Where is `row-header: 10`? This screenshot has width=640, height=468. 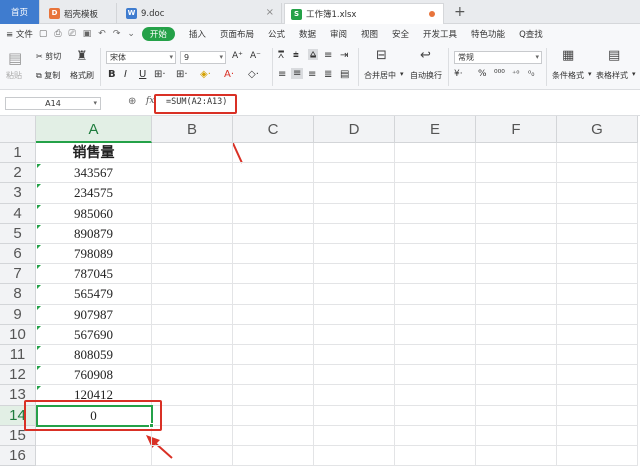
row-header: 10 is located at coordinates (18, 334).